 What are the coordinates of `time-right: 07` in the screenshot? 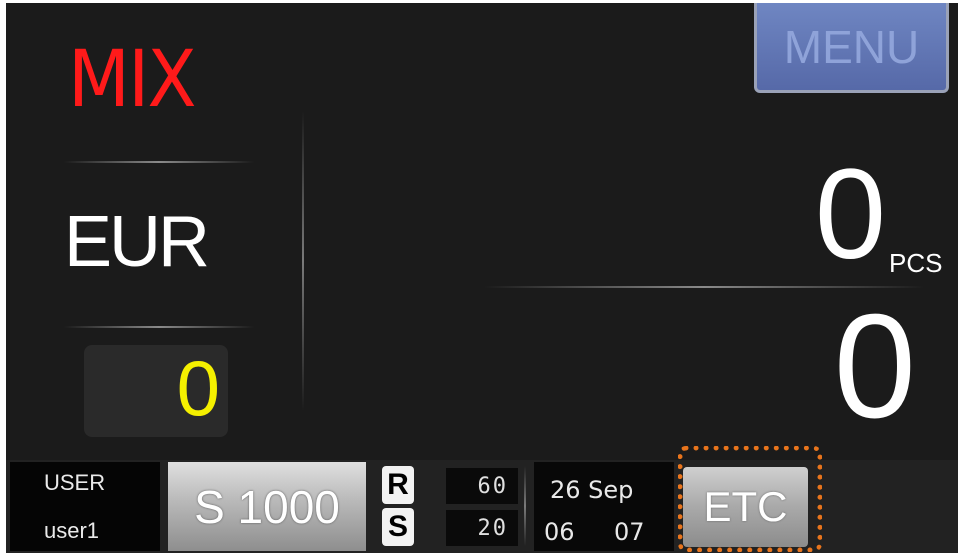 It's located at (629, 532).